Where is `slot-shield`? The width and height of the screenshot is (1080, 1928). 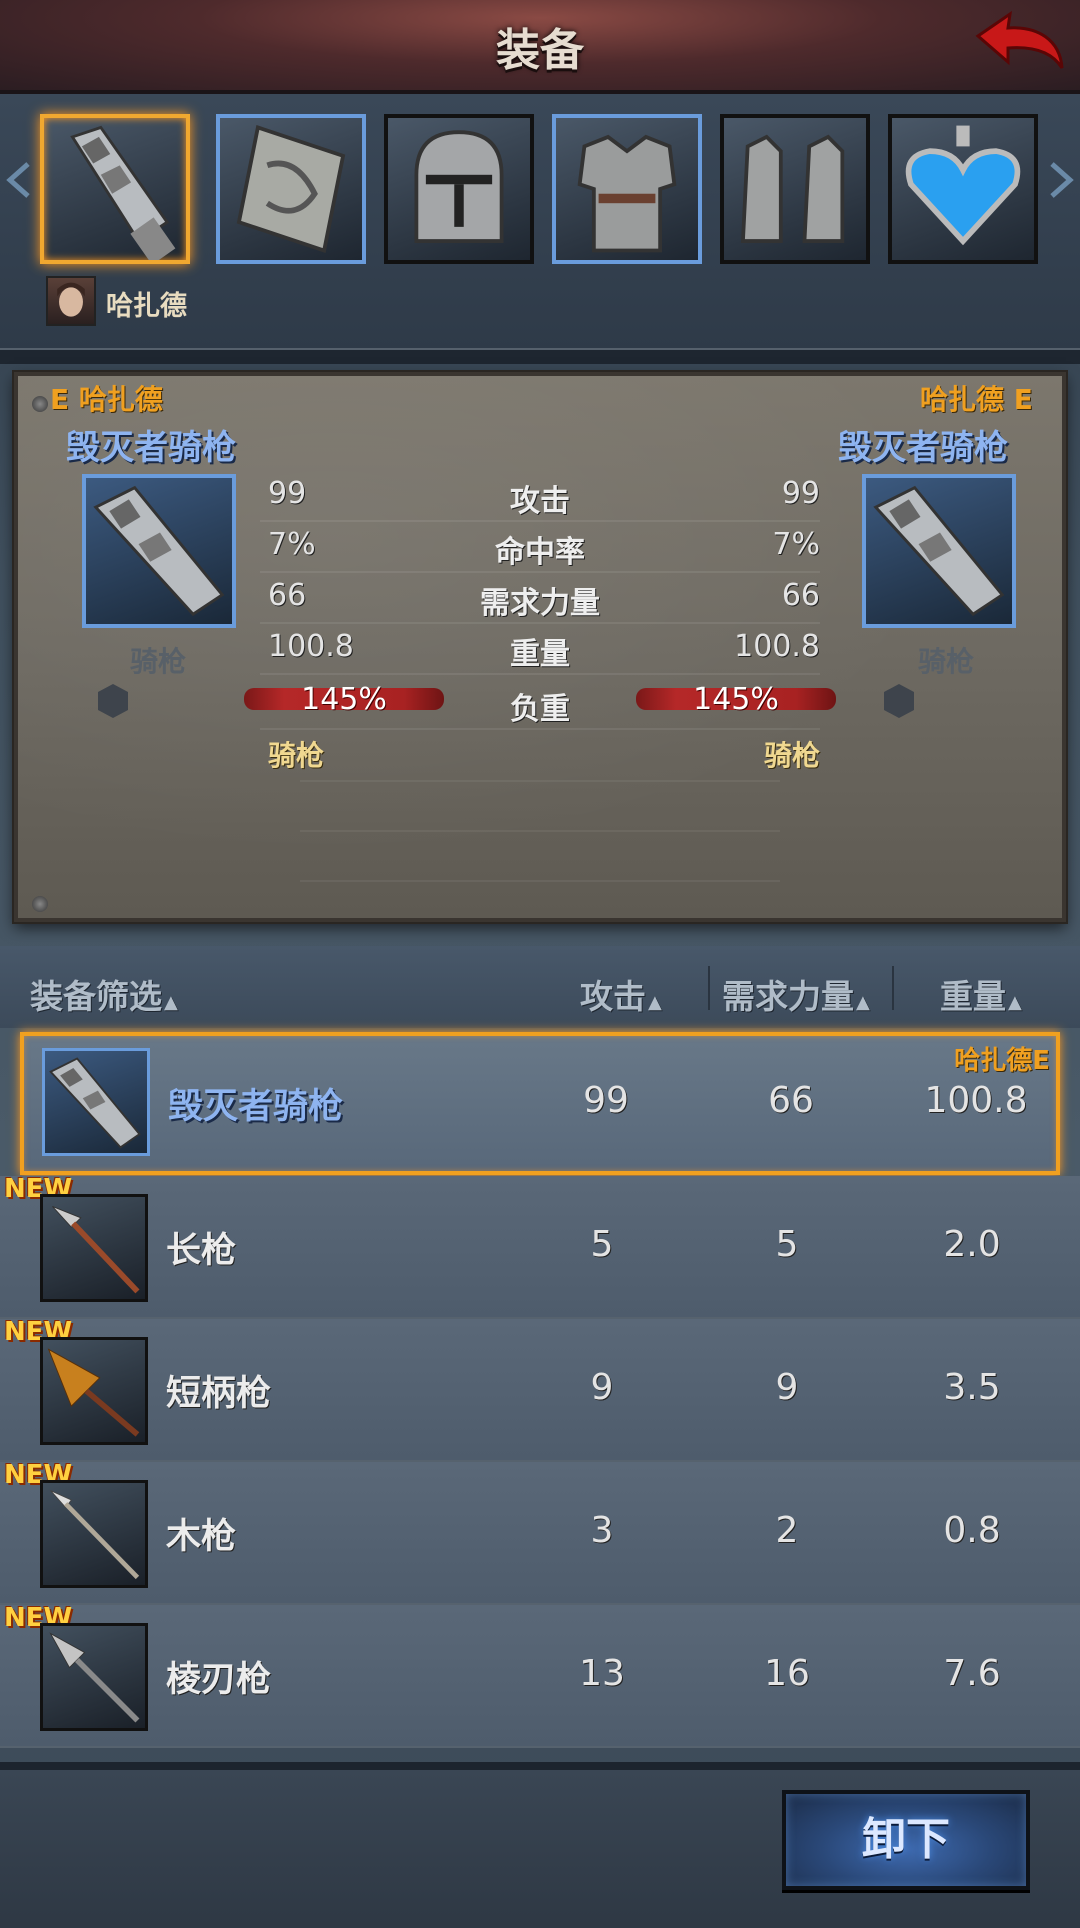 slot-shield is located at coordinates (291, 189).